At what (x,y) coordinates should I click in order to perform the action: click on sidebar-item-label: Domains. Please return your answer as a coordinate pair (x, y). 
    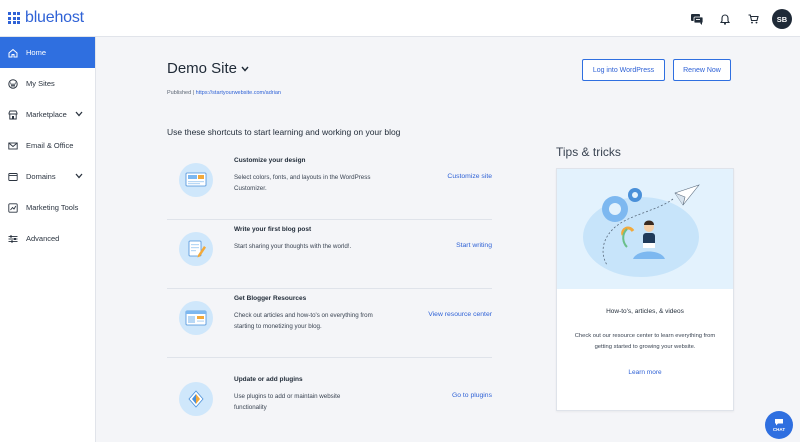
    Looking at the image, I should click on (41, 176).